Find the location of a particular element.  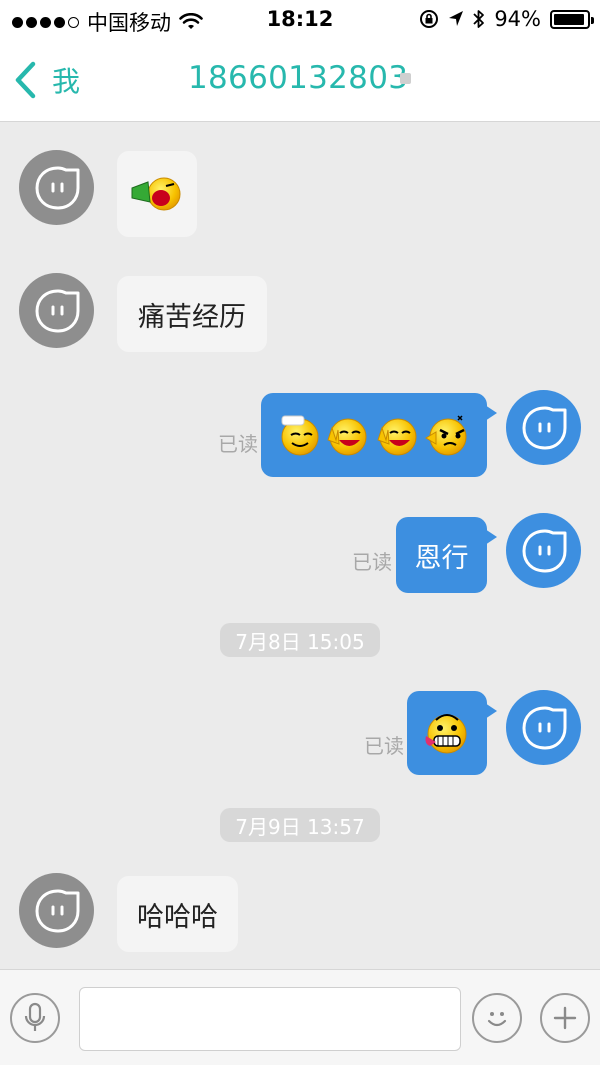

battery-icon is located at coordinates (572, 19).